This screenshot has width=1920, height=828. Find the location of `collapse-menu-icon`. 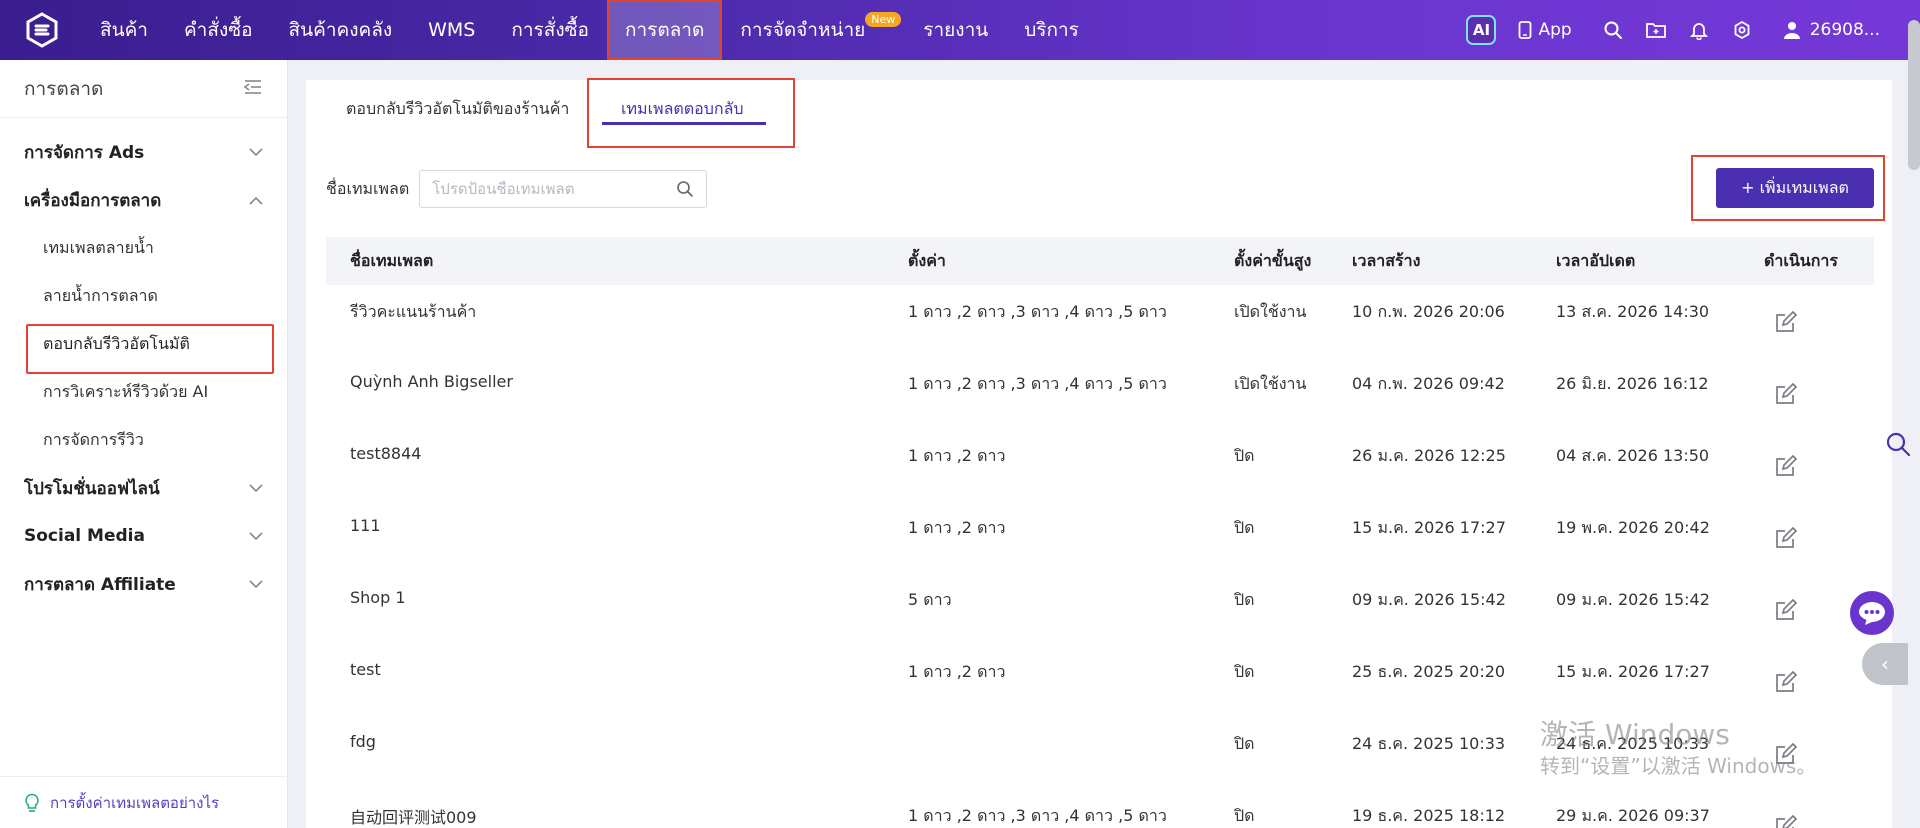

collapse-menu-icon is located at coordinates (253, 89).